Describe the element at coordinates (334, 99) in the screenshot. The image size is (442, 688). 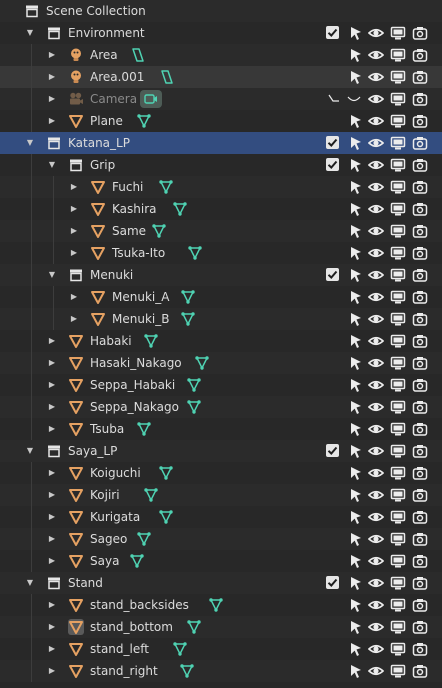
I see `restriction-toggle-icon` at that location.